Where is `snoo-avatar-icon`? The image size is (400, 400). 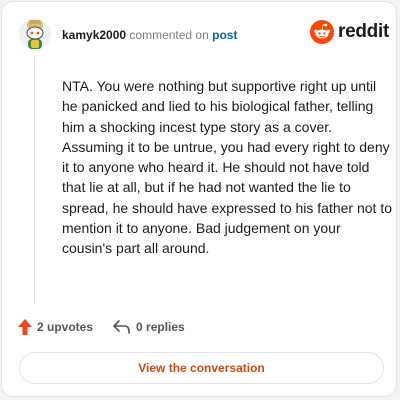
snoo-avatar-icon is located at coordinates (35, 34).